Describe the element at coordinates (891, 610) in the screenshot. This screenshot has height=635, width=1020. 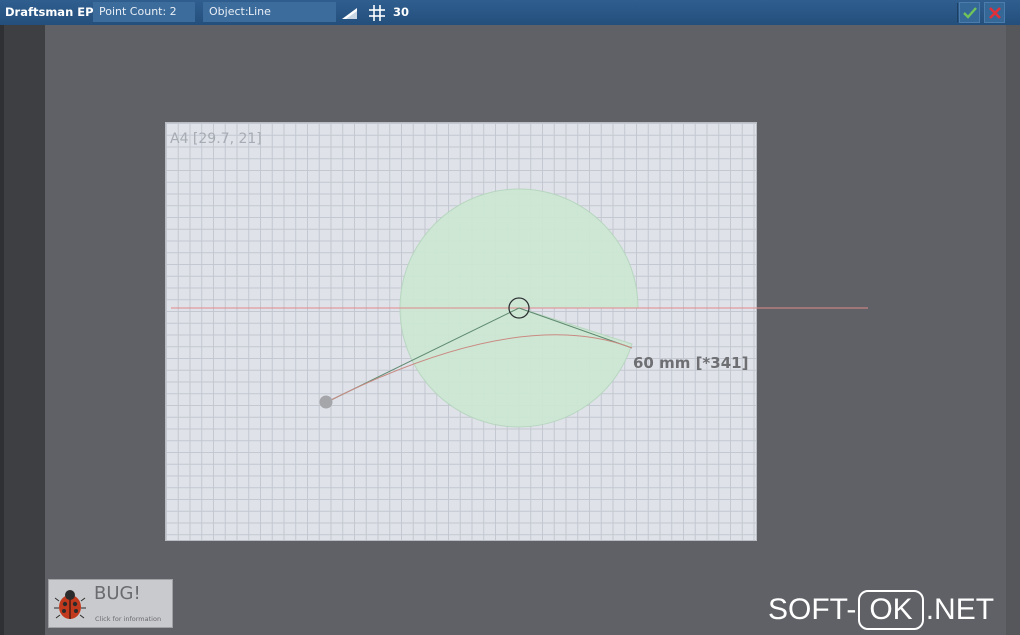
I see `watermark-boxed: OK` at that location.